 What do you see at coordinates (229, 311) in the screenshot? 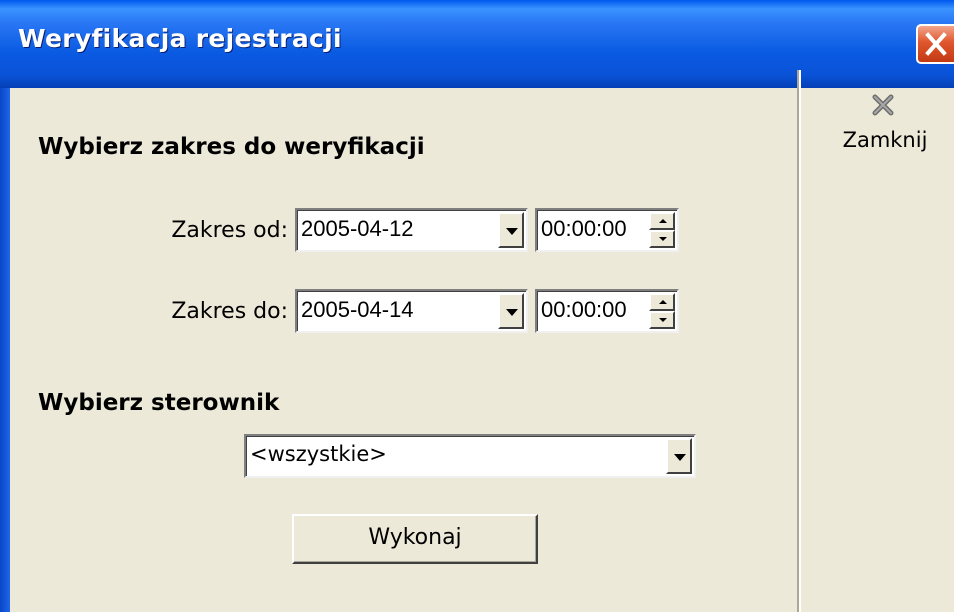
I see `range-to-label: Zakres do:` at bounding box center [229, 311].